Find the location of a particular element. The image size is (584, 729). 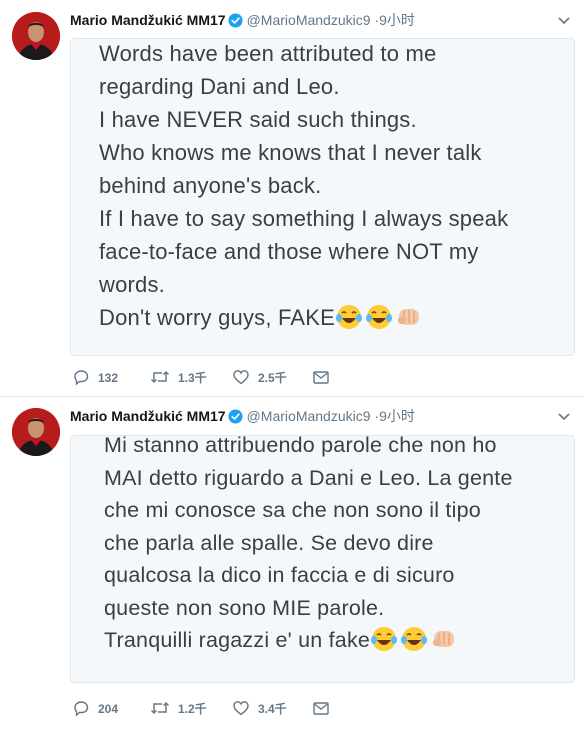

like-count: 2.5千 is located at coordinates (272, 378).